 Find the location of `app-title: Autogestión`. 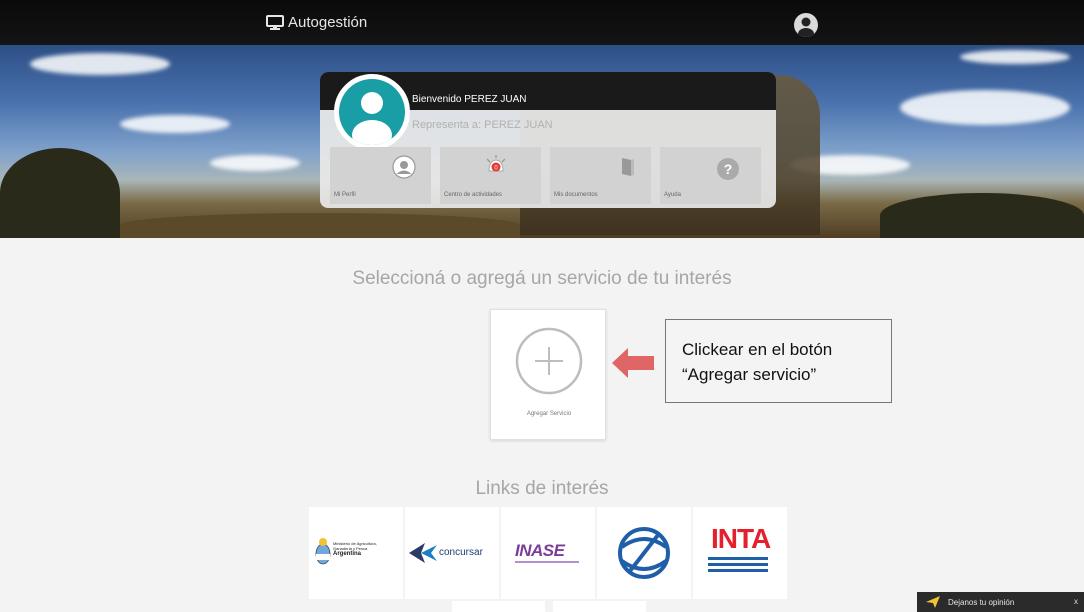

app-title: Autogestión is located at coordinates (316, 22).